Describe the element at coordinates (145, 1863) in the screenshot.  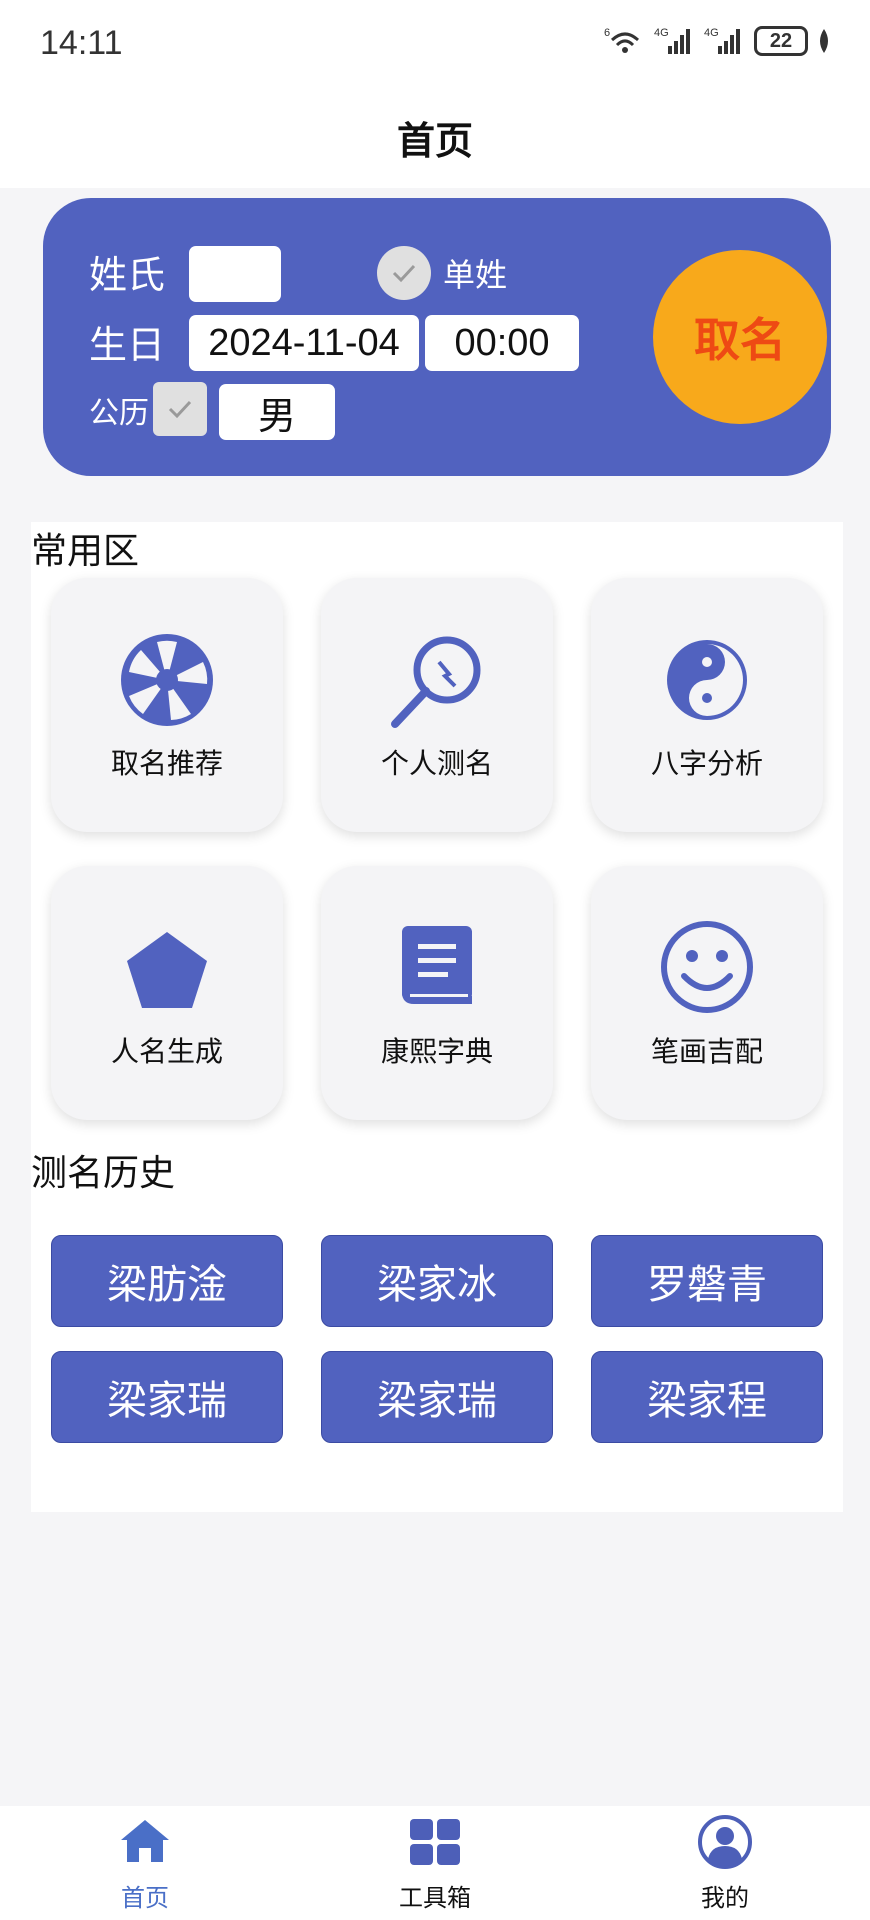
I see `tab-home: 首页` at that location.